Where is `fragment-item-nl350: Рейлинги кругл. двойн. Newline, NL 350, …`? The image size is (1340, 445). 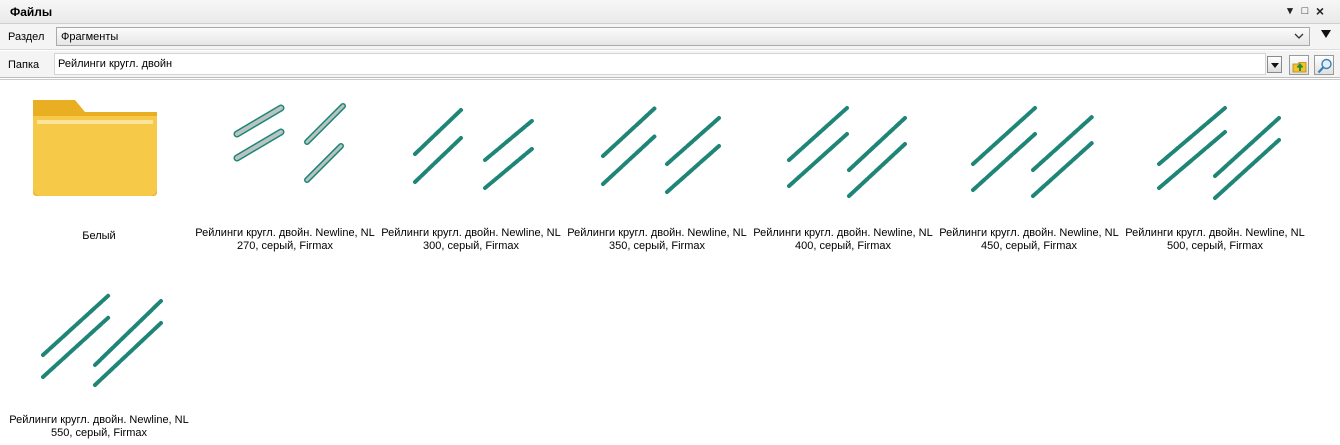 fragment-item-nl350: Рейлинги кругл. двойн. Newline, NL 350, … is located at coordinates (657, 174).